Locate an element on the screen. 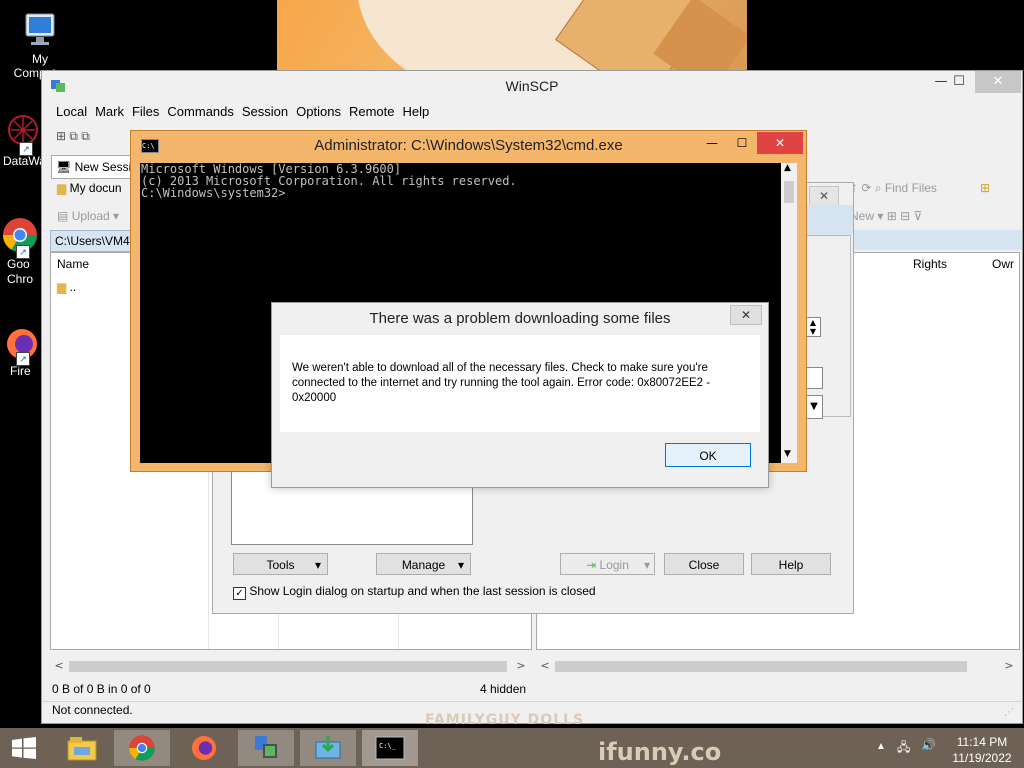 Image resolution: width=1024 pixels, height=768 pixels. parent-dir-label: .. is located at coordinates (73, 287).